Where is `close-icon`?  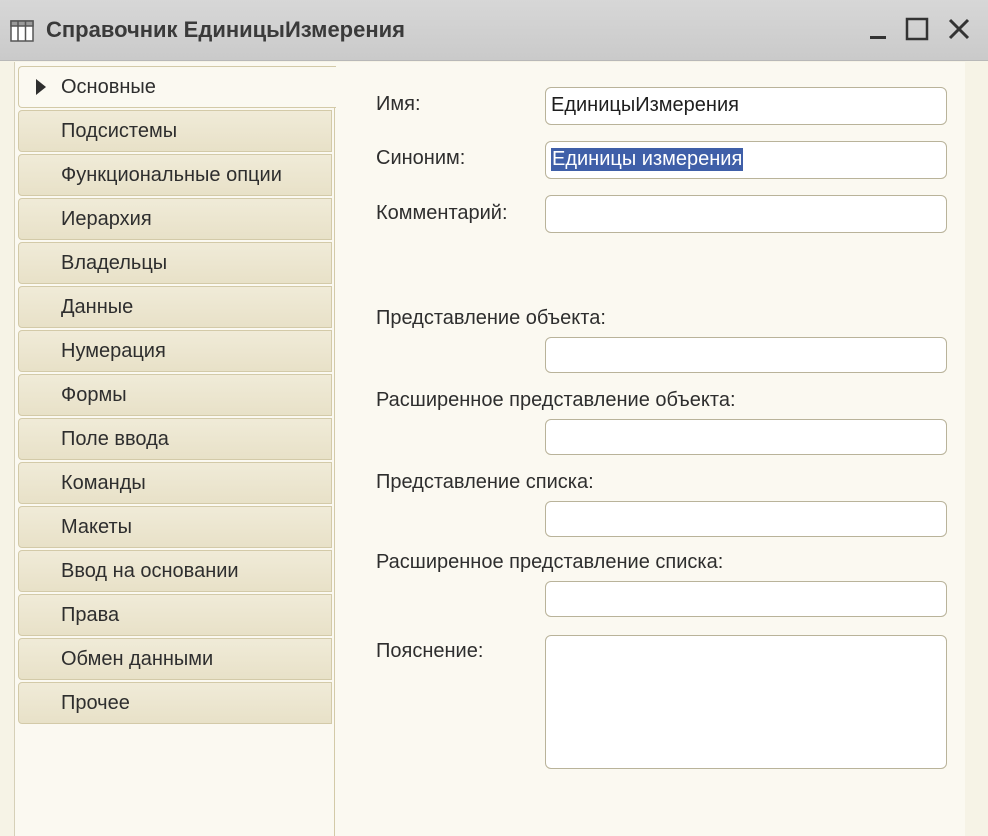 close-icon is located at coordinates (959, 29).